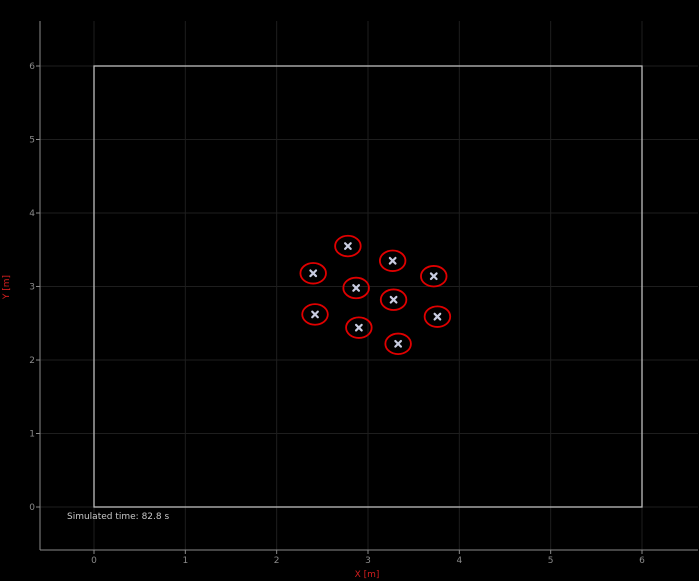 Image resolution: width=699 pixels, height=581 pixels. What do you see at coordinates (32, 141) in the screenshot?
I see `y-tick-label-5: 5` at bounding box center [32, 141].